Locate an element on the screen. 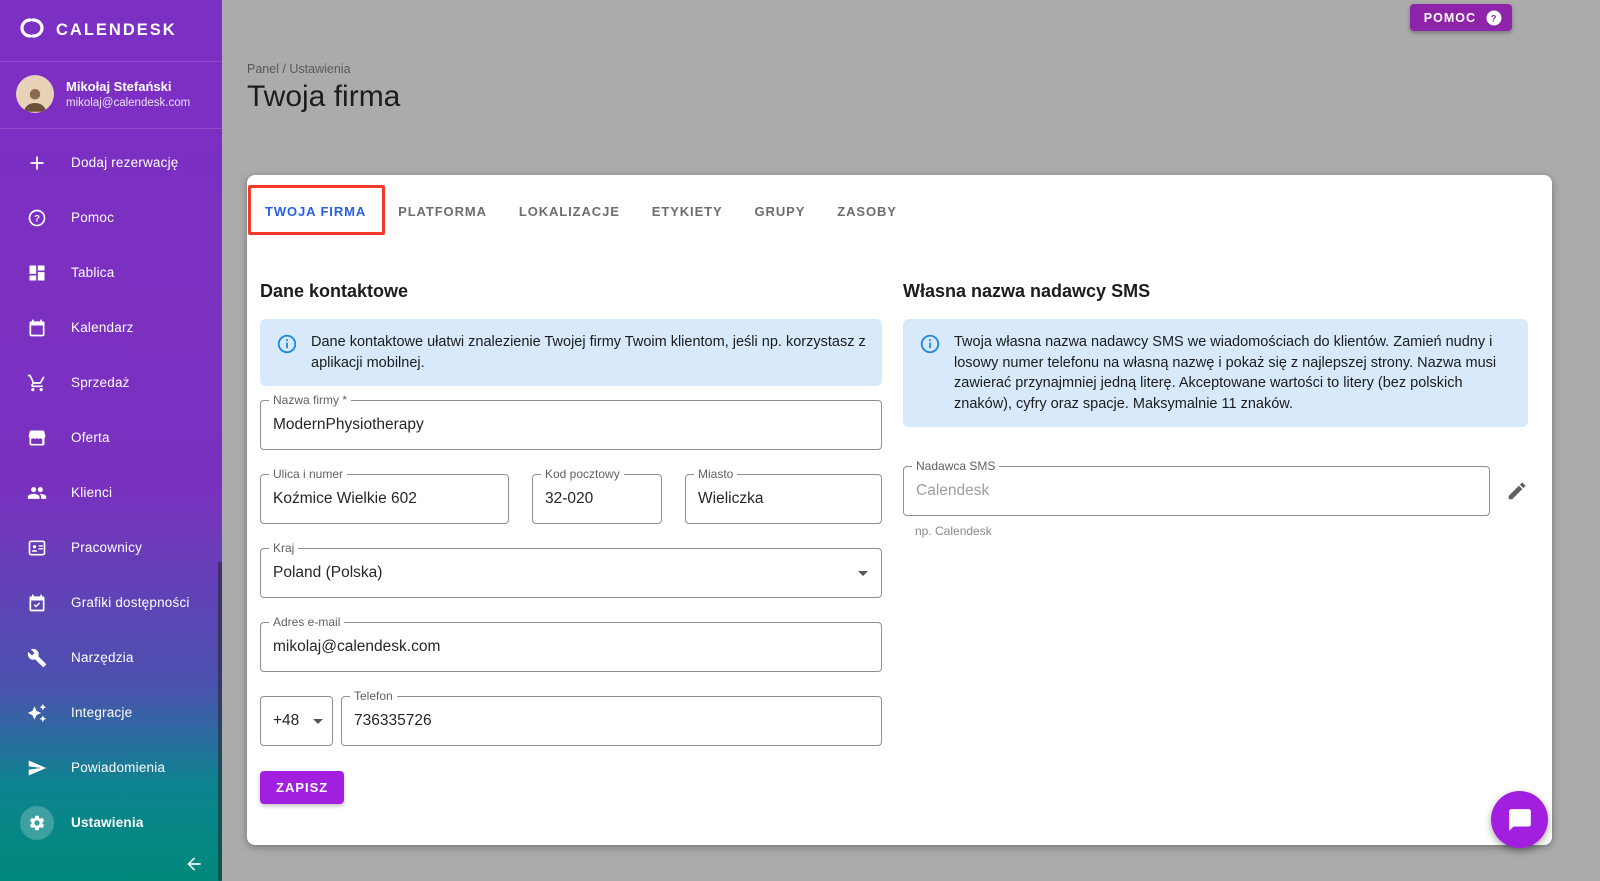  user-profile: Mikołaj Stefański mikolaj@calendesk.com is located at coordinates (111, 95).